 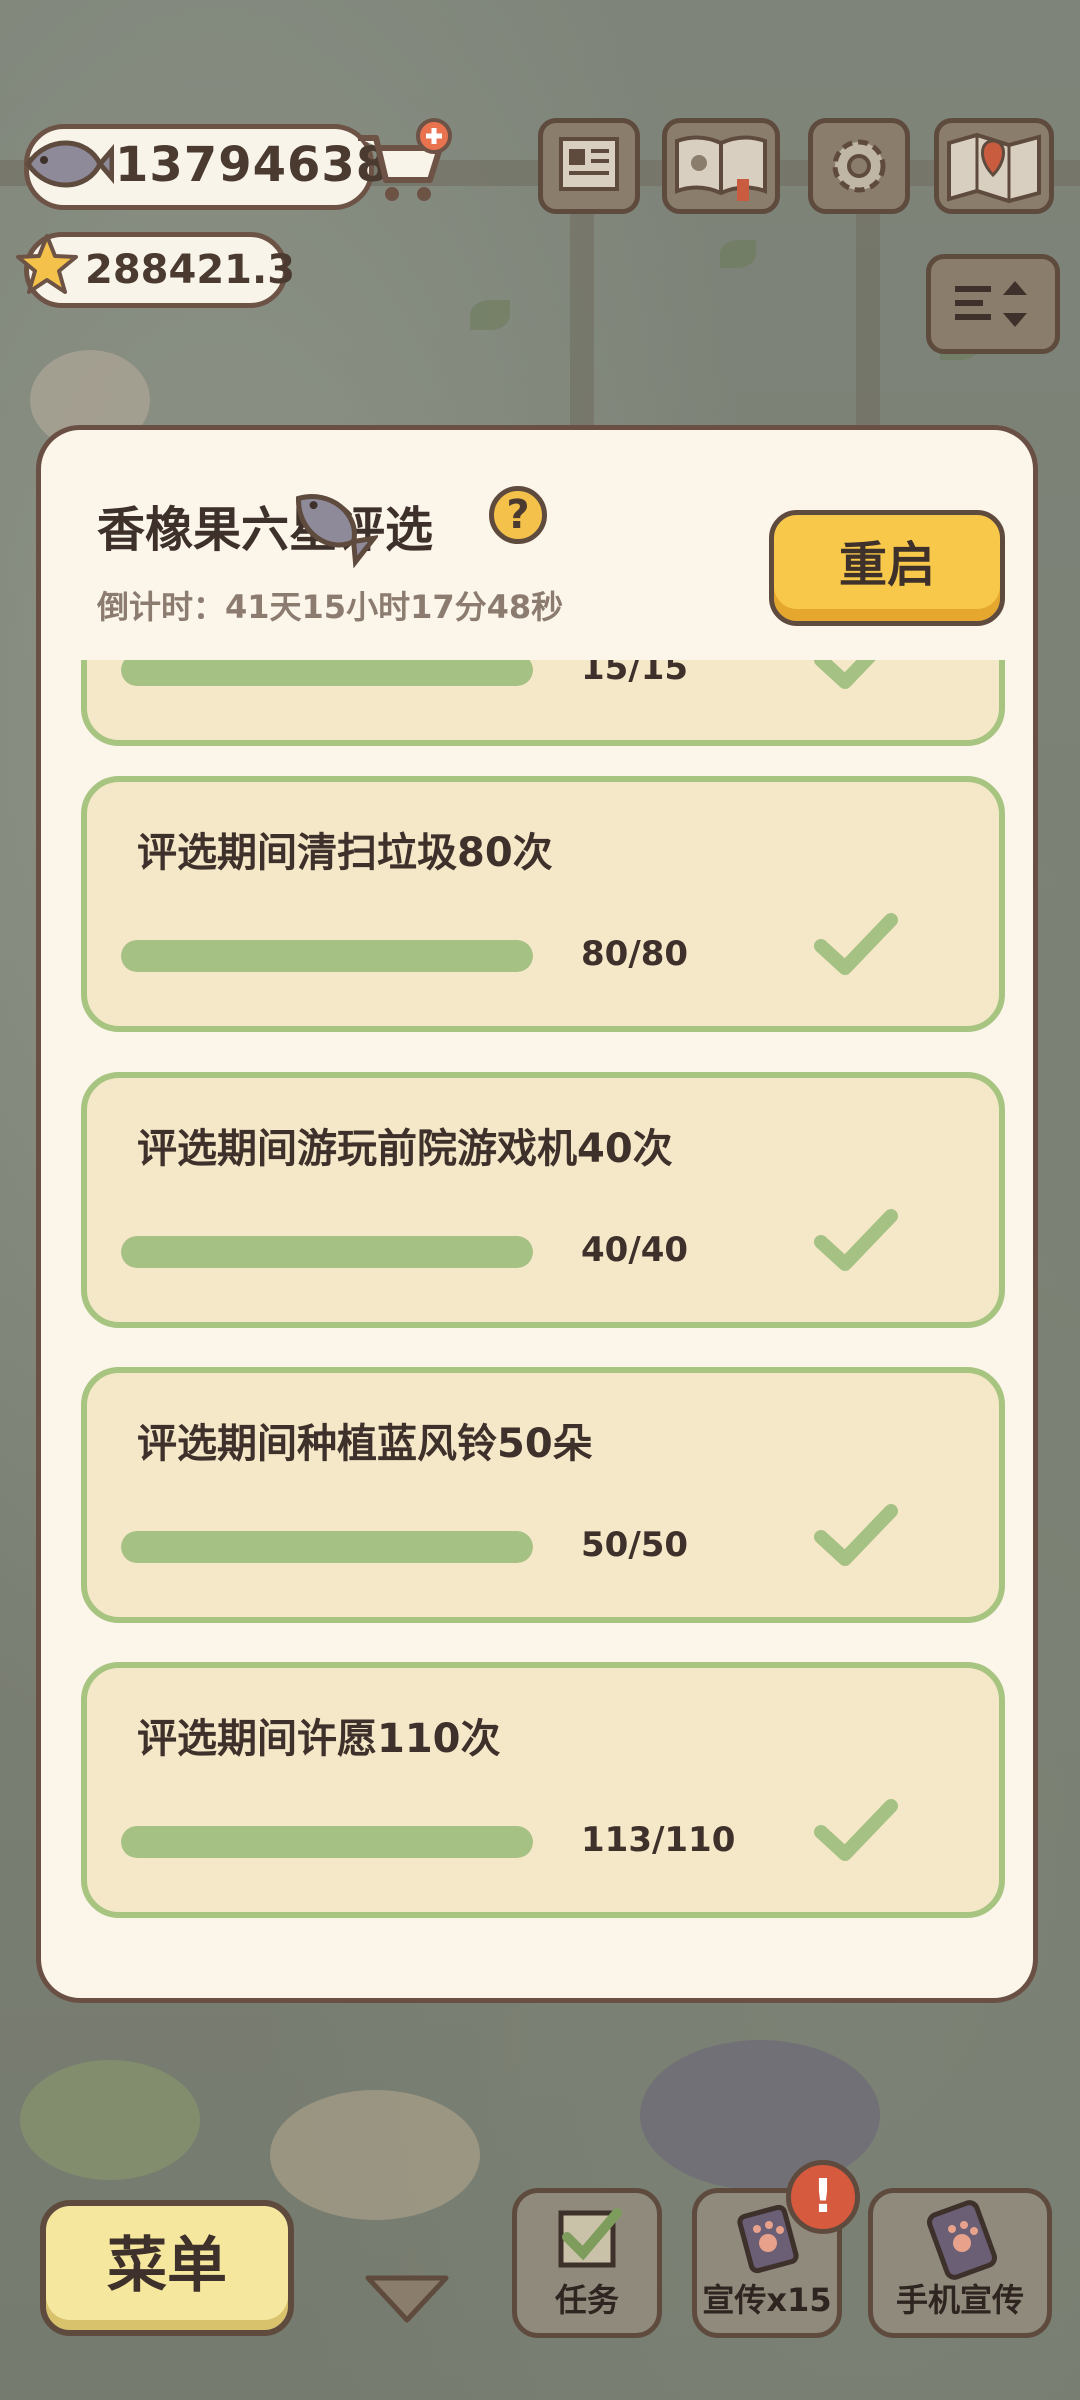 What do you see at coordinates (190, 270) in the screenshot?
I see `star-count: 288421.3` at bounding box center [190, 270].